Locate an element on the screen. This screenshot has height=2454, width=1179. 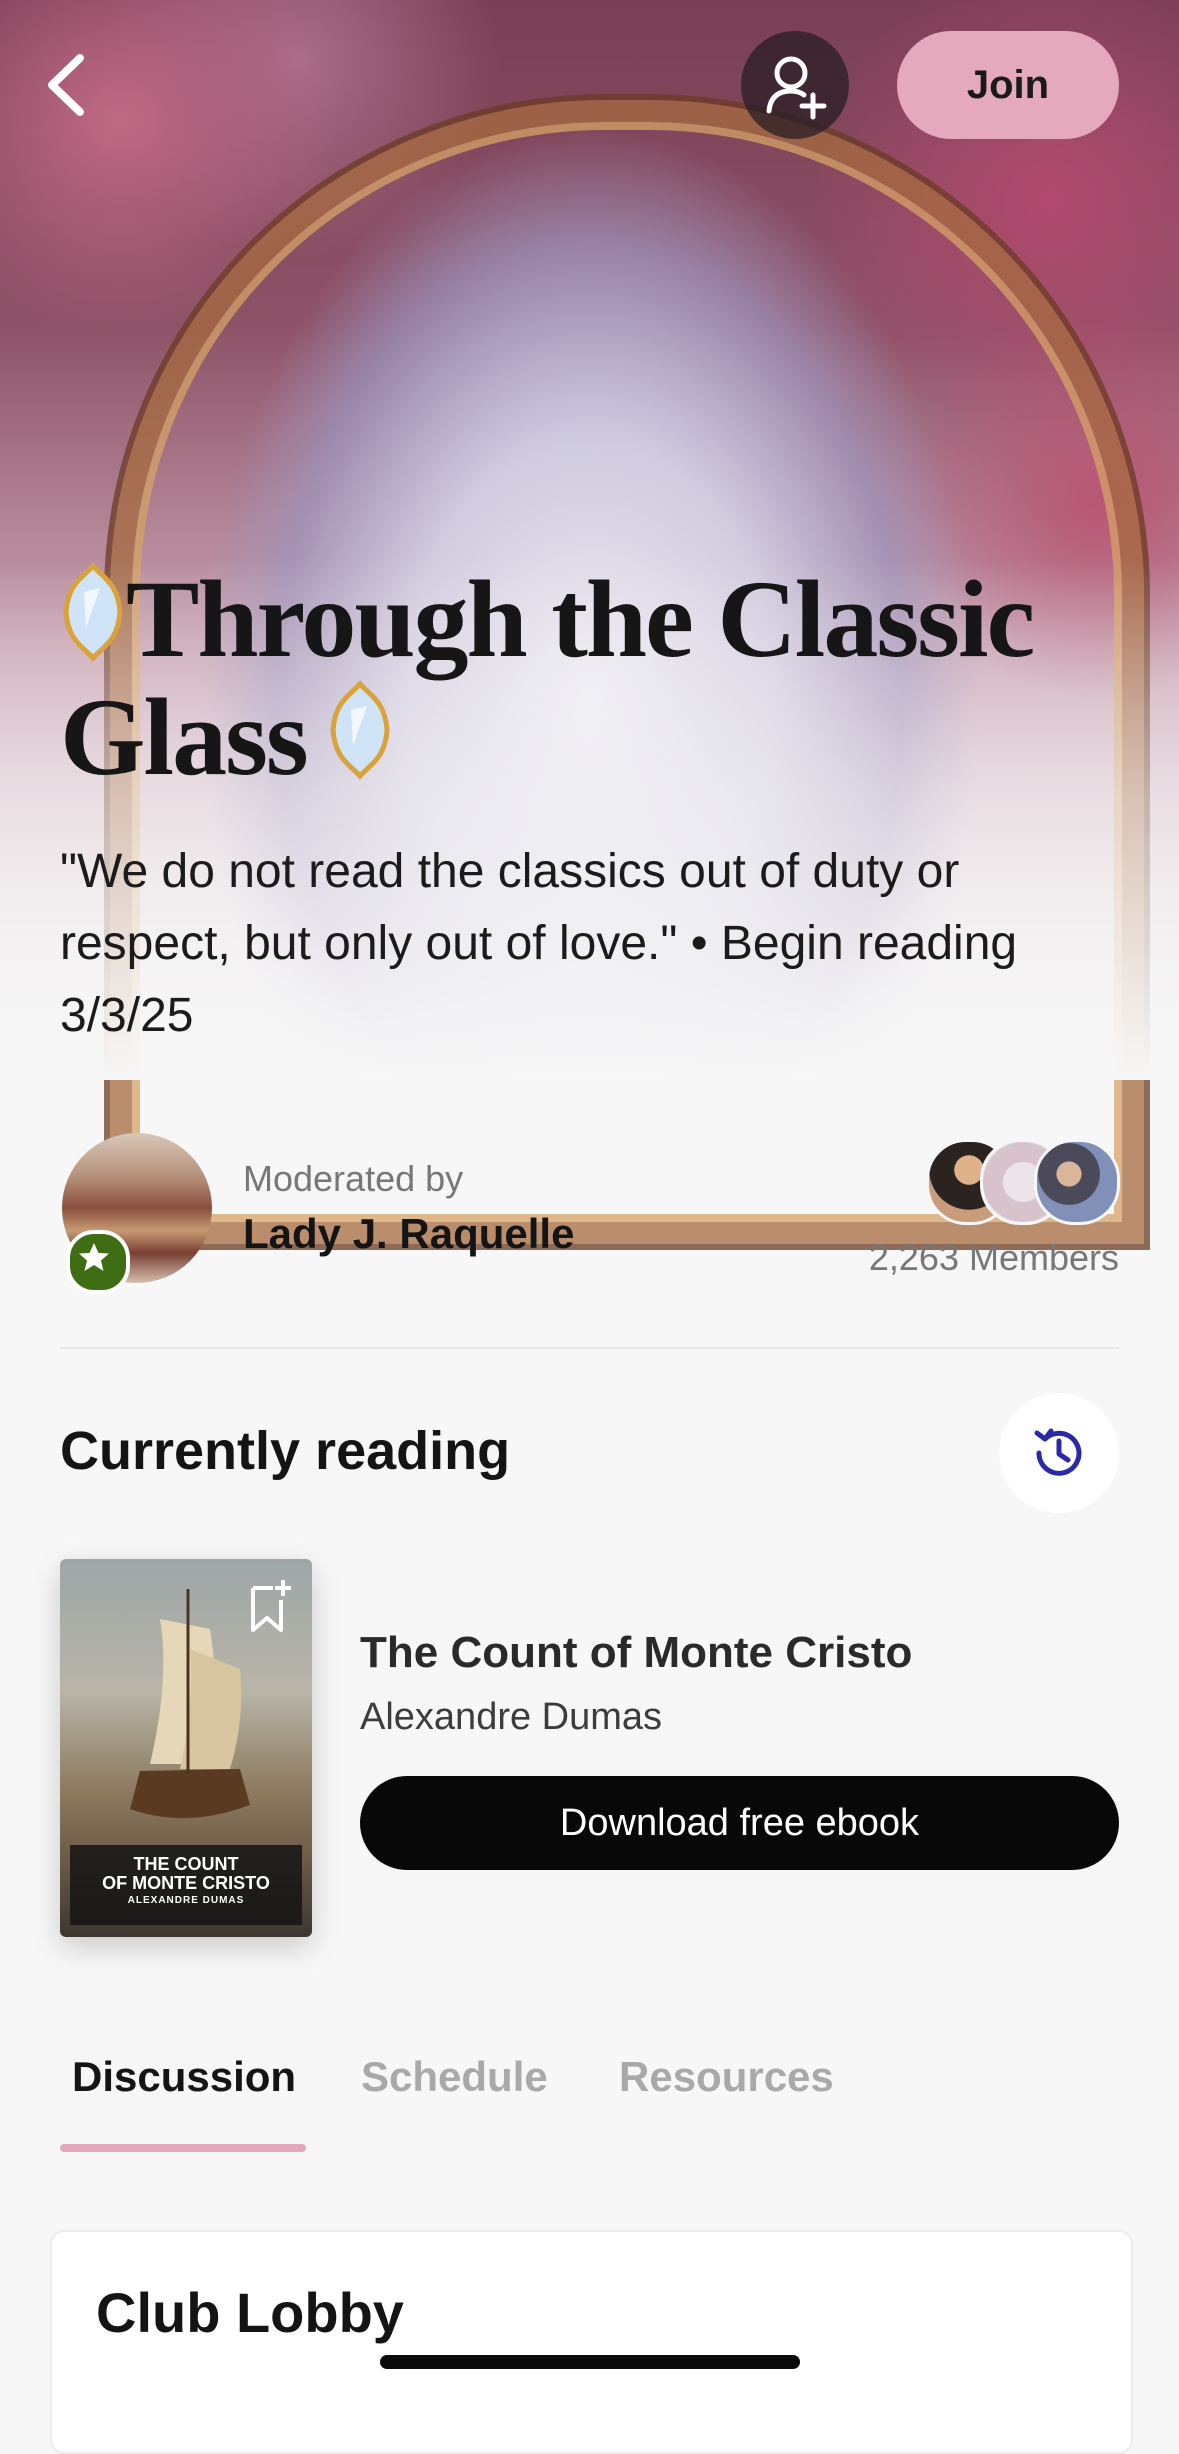
tab-schedule: Schedule is located at coordinates (454, 2077).